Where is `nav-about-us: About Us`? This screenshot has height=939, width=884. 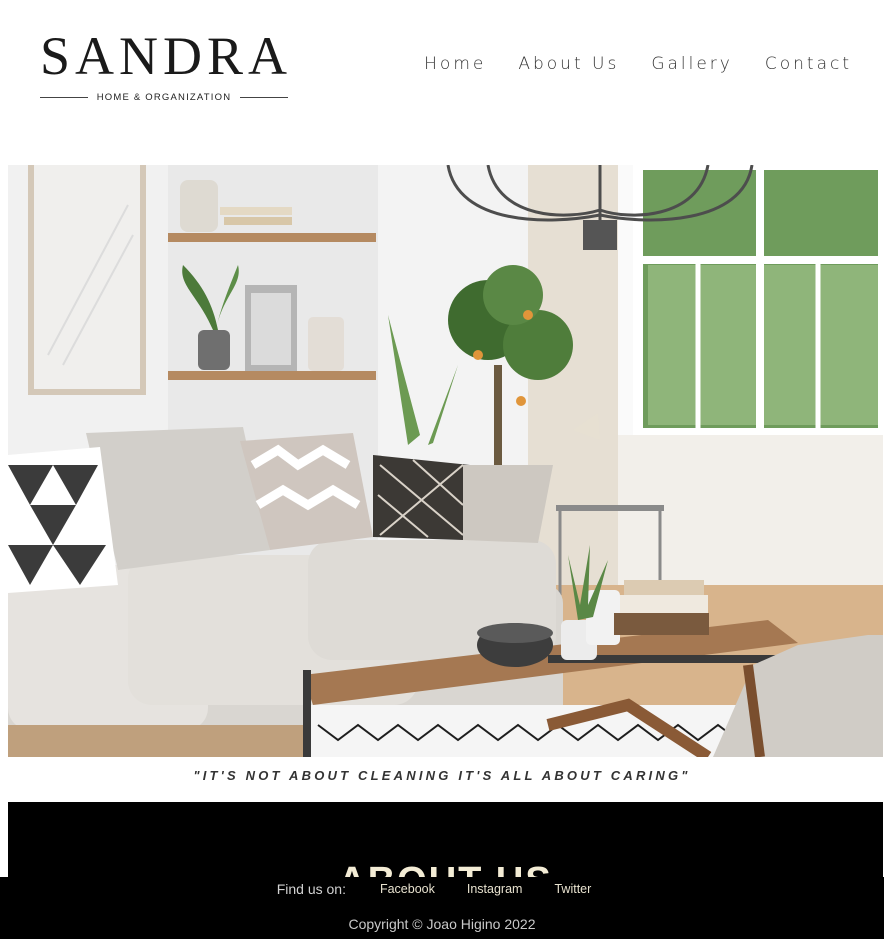 nav-about-us: About Us is located at coordinates (568, 64).